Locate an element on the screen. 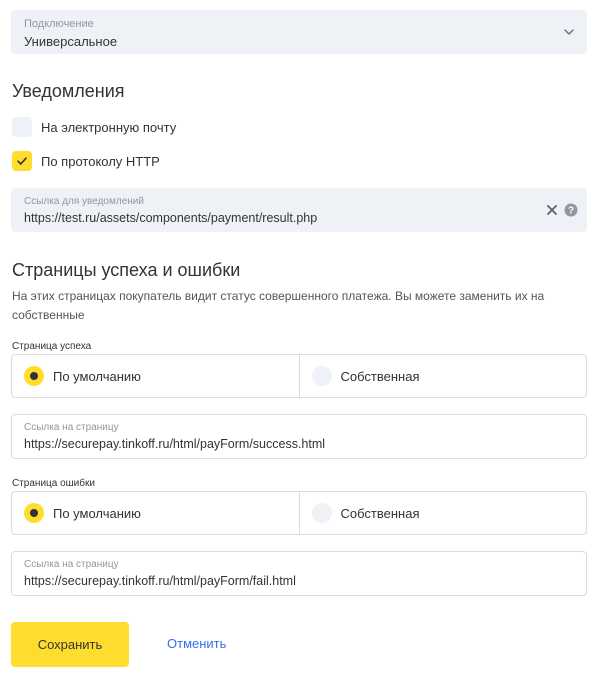 The image size is (598, 677). notifications-title: Уведомления is located at coordinates (68, 91).